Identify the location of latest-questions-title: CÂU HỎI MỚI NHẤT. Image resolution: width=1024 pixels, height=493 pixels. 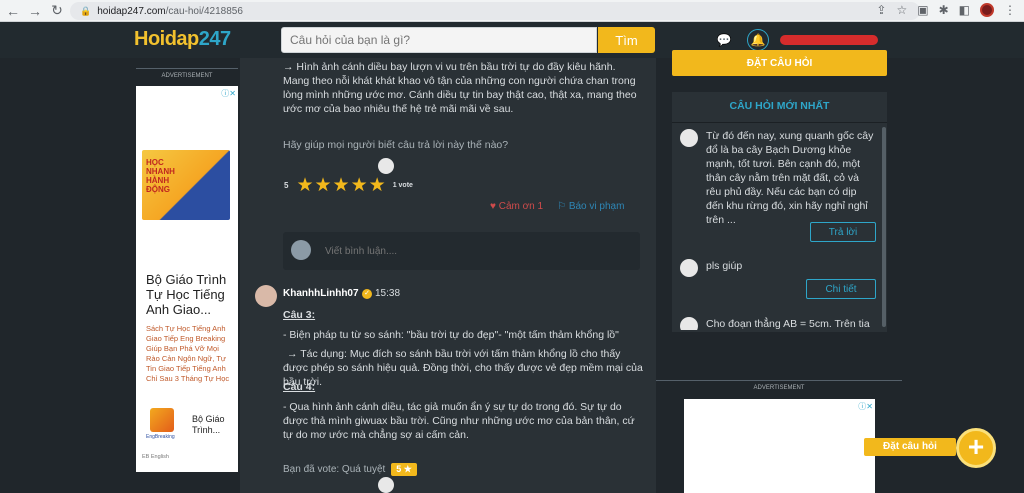
(779, 106).